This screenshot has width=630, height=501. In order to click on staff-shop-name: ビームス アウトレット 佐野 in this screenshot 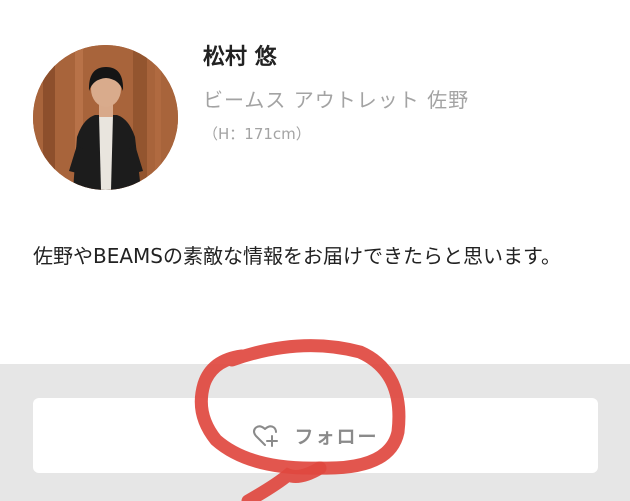, I will do `click(336, 100)`.